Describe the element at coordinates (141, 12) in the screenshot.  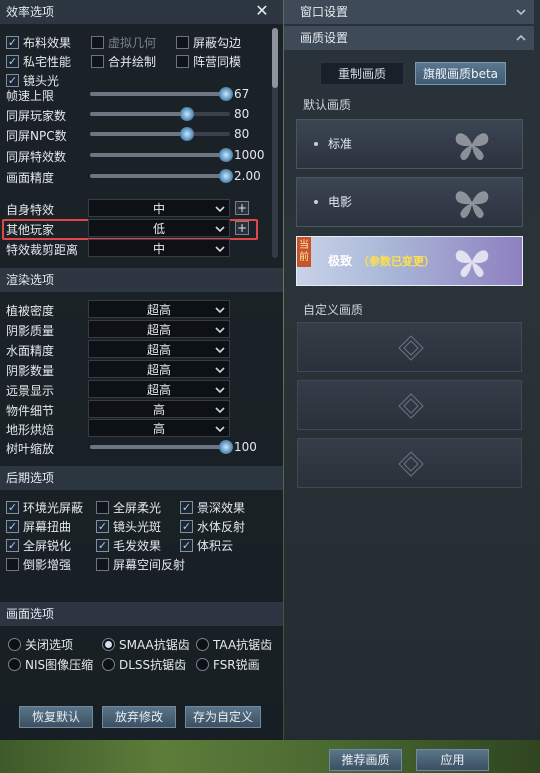
I see `efficiency-section-header: 效率选项` at that location.